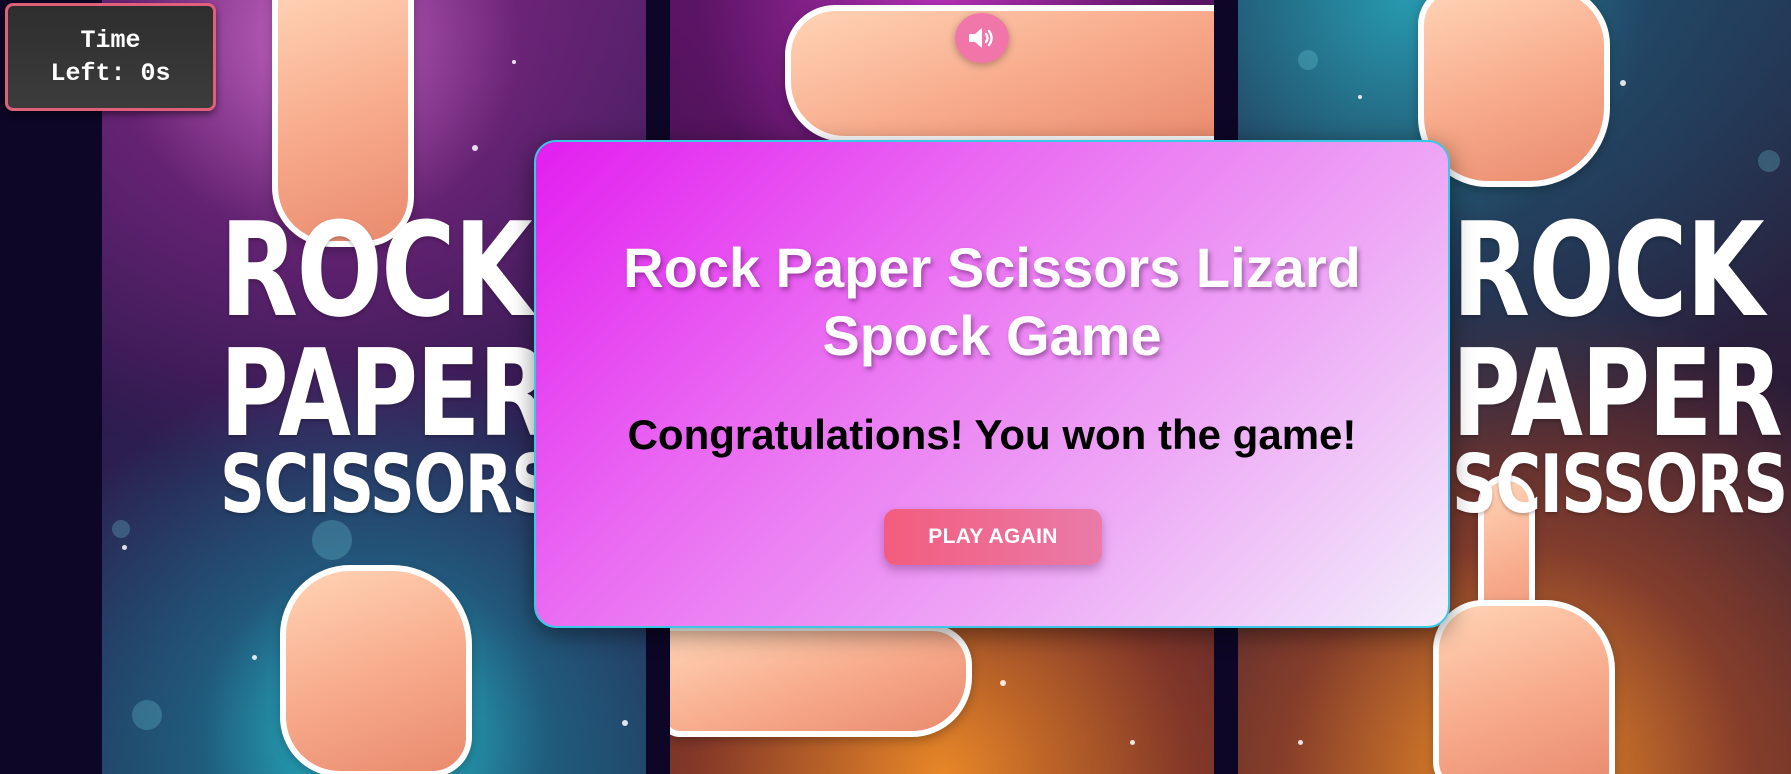 The height and width of the screenshot is (774, 1791). I want to click on timer-box: Time Left: 0s, so click(110, 57).